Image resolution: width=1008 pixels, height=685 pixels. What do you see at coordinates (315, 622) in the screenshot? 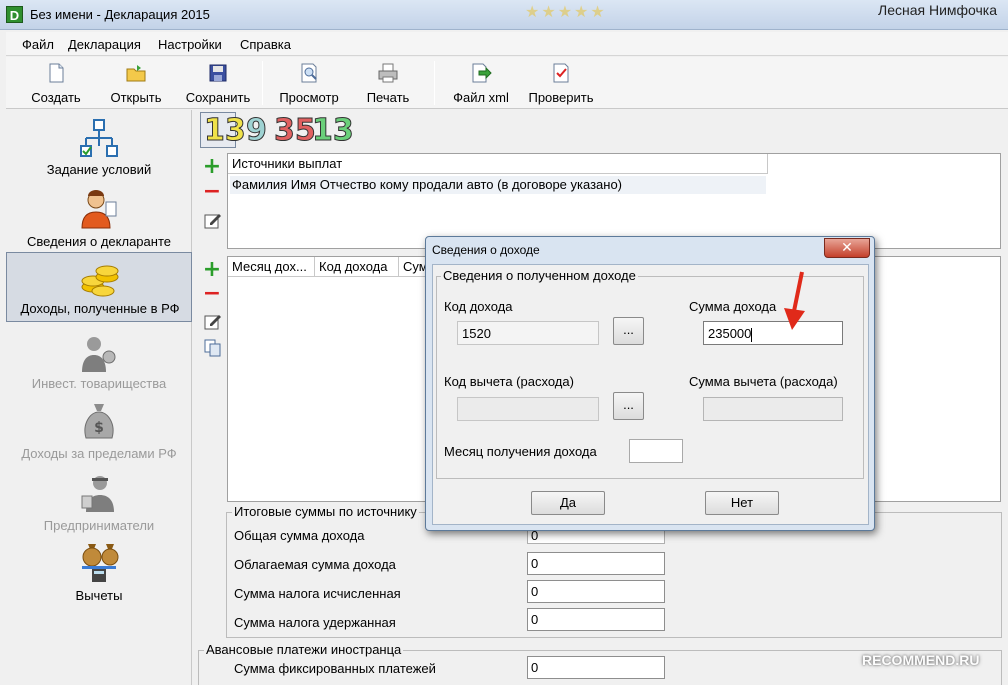
I see `tax-withheld-label: Сумма налога удержанная` at bounding box center [315, 622].